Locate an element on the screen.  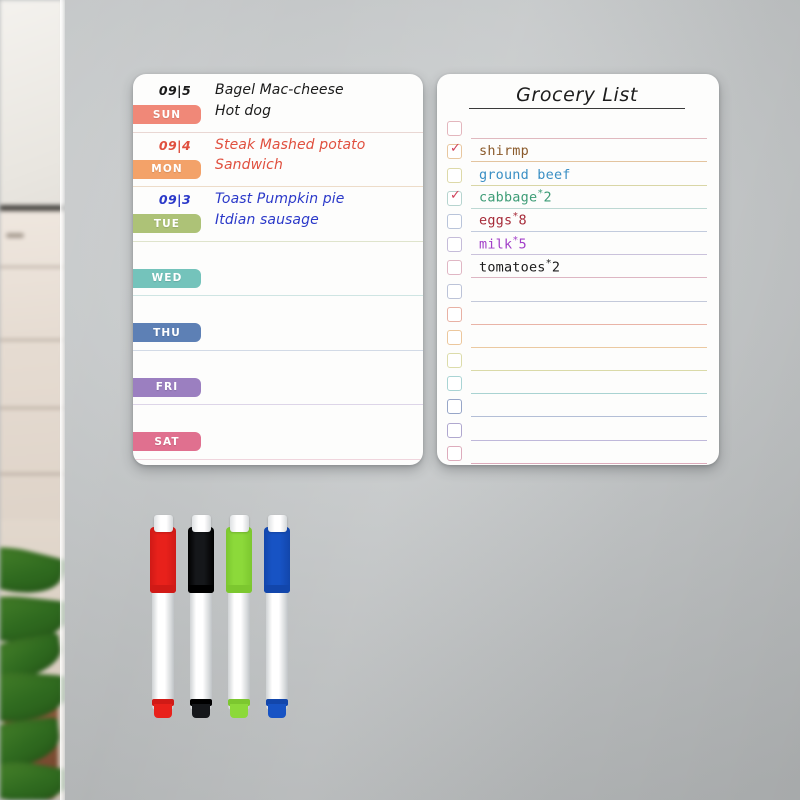
planner-day-tab-thu: THU is located at coordinates (167, 332).